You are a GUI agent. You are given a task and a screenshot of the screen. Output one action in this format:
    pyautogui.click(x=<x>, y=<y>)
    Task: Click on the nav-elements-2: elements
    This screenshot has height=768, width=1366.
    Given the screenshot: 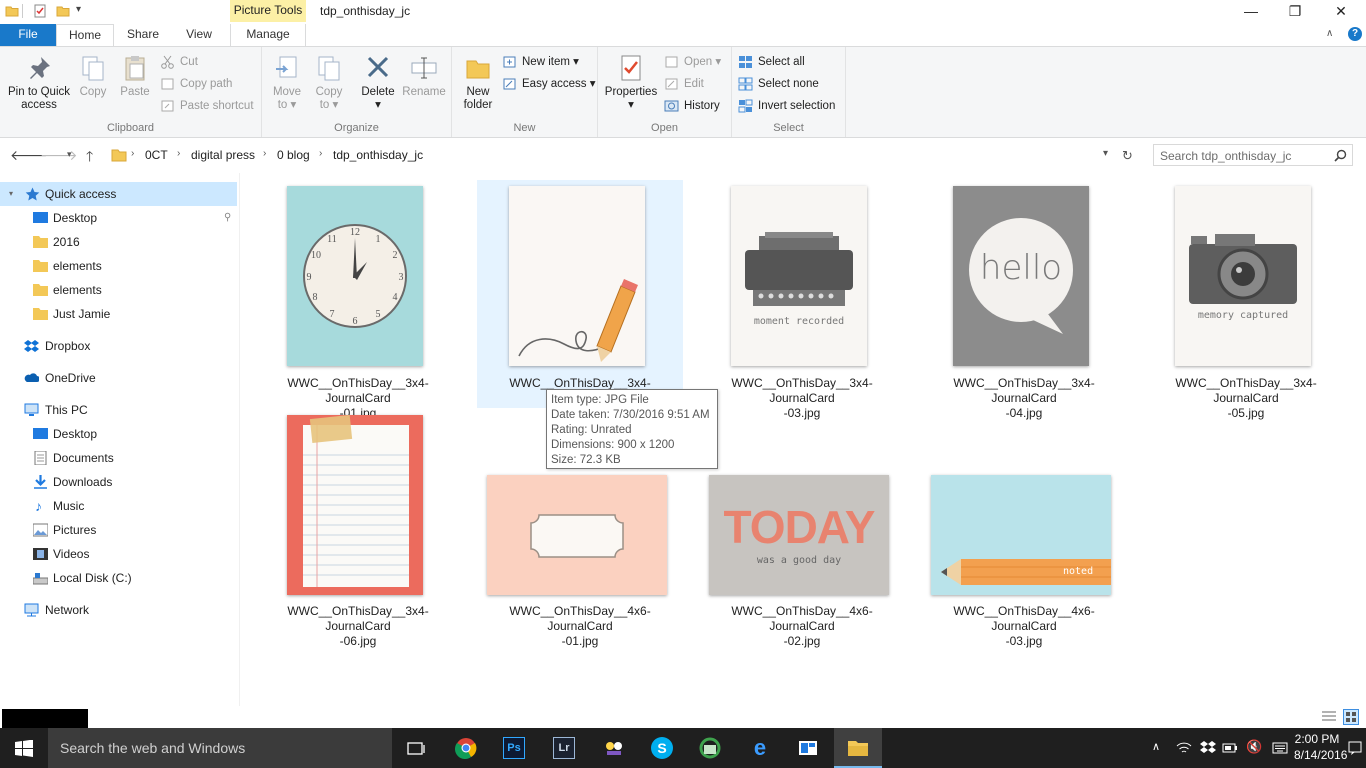 What is the action you would take?
    pyautogui.click(x=118, y=290)
    